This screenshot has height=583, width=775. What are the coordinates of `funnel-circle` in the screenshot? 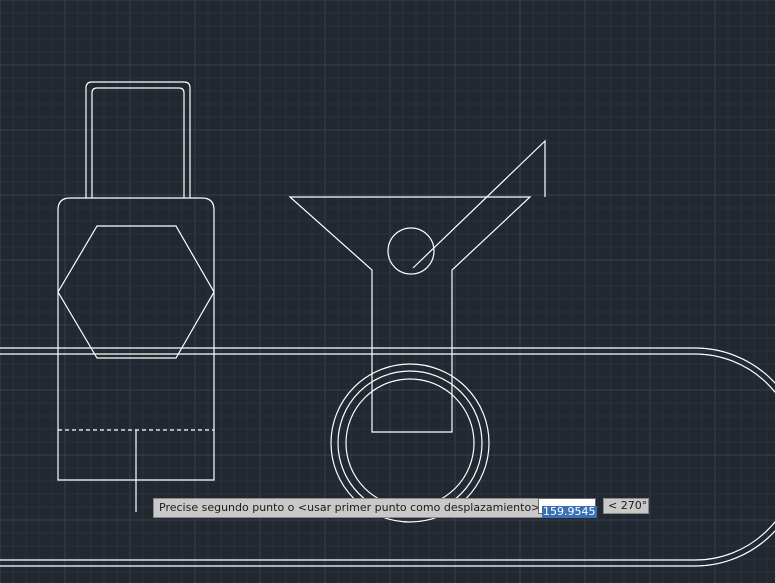 It's located at (411, 251).